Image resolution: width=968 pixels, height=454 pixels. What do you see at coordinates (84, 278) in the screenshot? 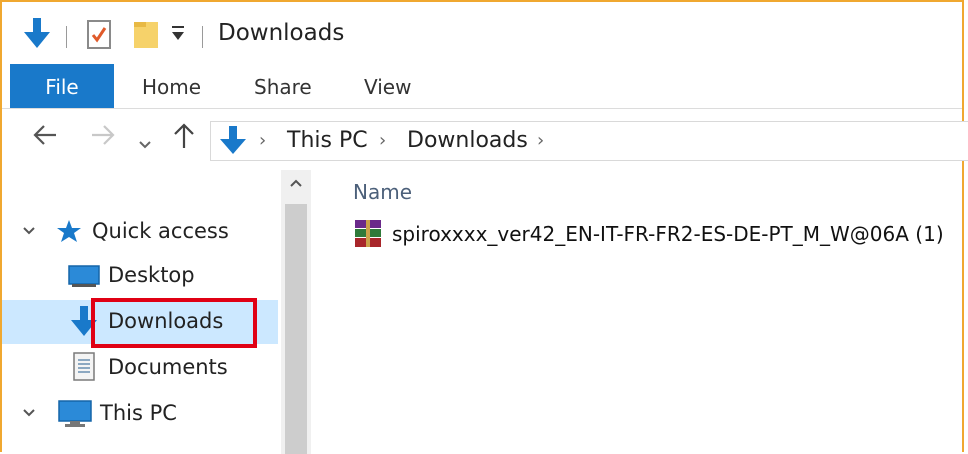
I see `desktop-icon` at bounding box center [84, 278].